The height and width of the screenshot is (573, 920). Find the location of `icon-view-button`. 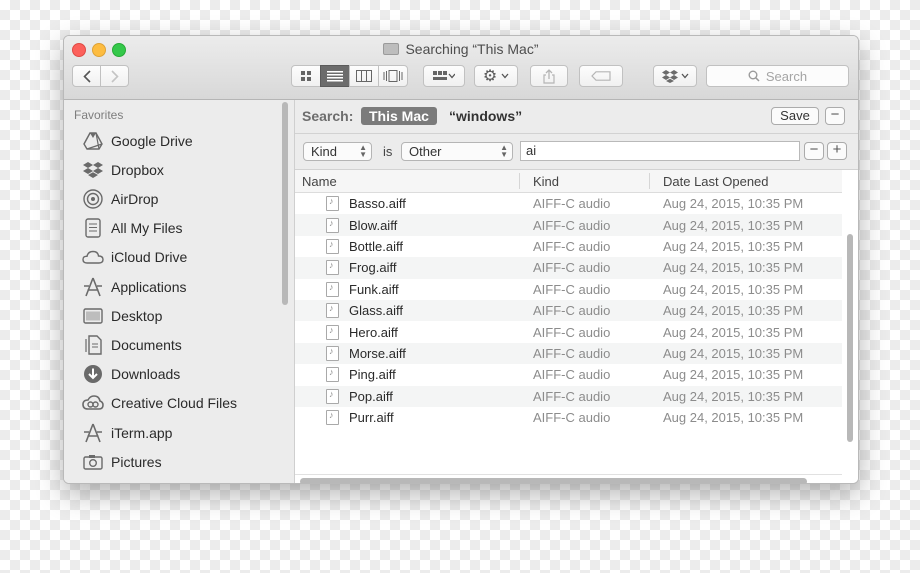

icon-view-button is located at coordinates (306, 76).